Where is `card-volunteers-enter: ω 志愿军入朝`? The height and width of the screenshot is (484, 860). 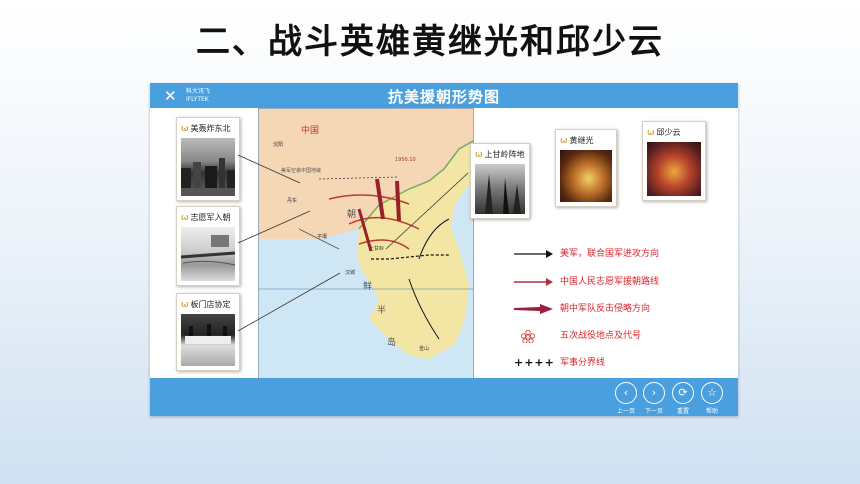 card-volunteers-enter: ω 志愿军入朝 is located at coordinates (208, 246).